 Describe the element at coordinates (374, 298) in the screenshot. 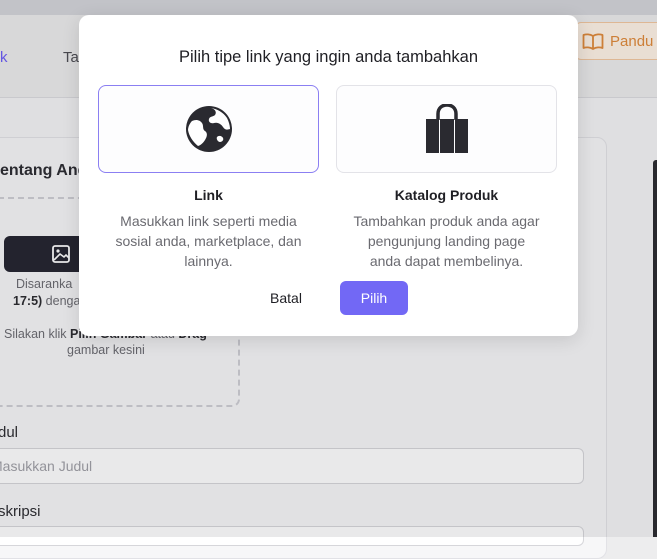

I see `choose-button: Pilih` at that location.